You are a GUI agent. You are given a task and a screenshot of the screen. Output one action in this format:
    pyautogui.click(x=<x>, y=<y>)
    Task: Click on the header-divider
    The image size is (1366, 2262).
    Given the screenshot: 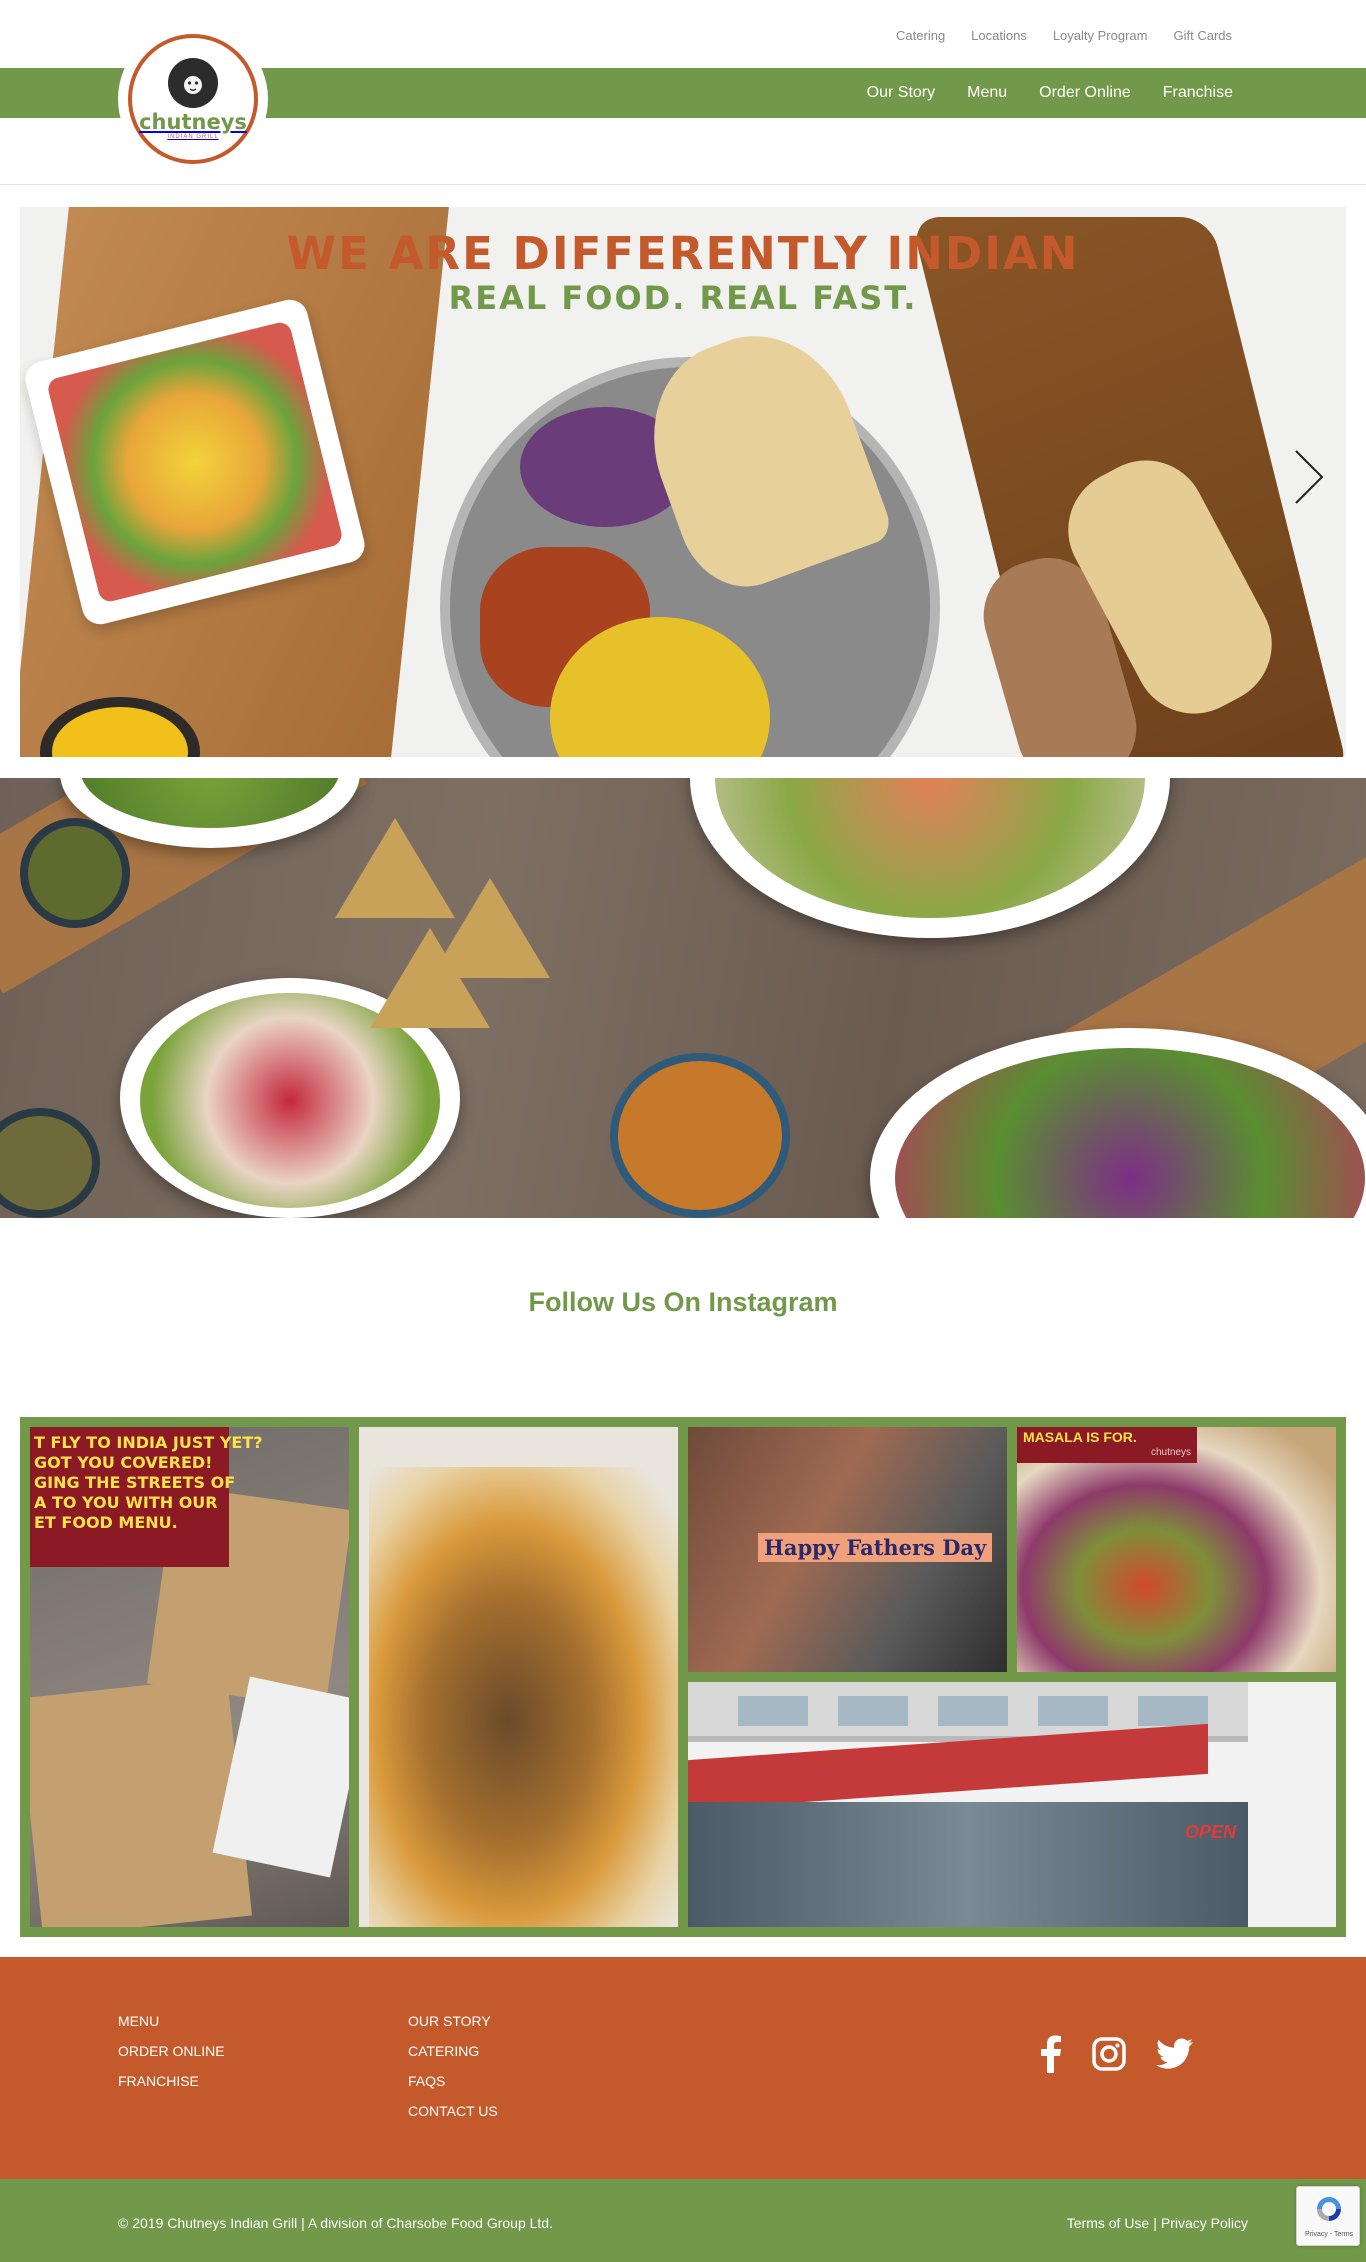 What is the action you would take?
    pyautogui.click(x=683, y=184)
    